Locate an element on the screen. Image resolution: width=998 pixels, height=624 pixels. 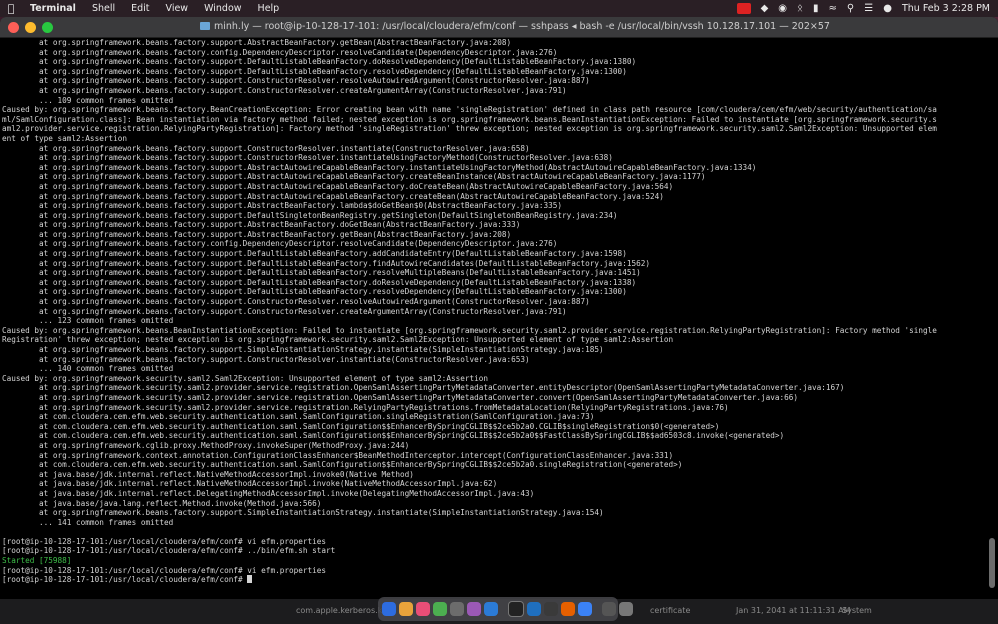
chrome-icon is located at coordinates (440, 609).